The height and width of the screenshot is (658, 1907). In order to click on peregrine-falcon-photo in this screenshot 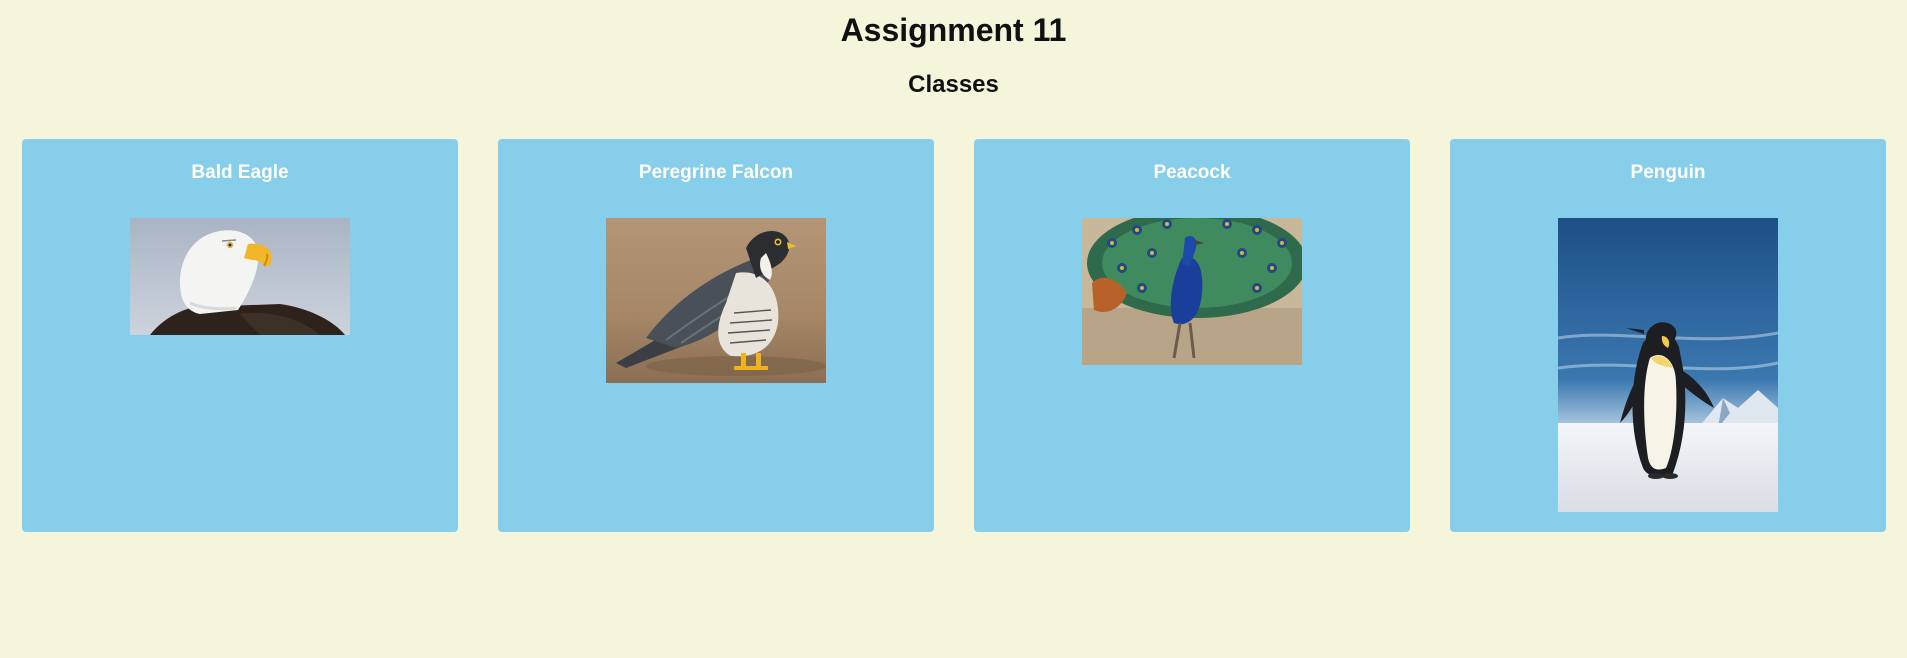, I will do `click(716, 300)`.